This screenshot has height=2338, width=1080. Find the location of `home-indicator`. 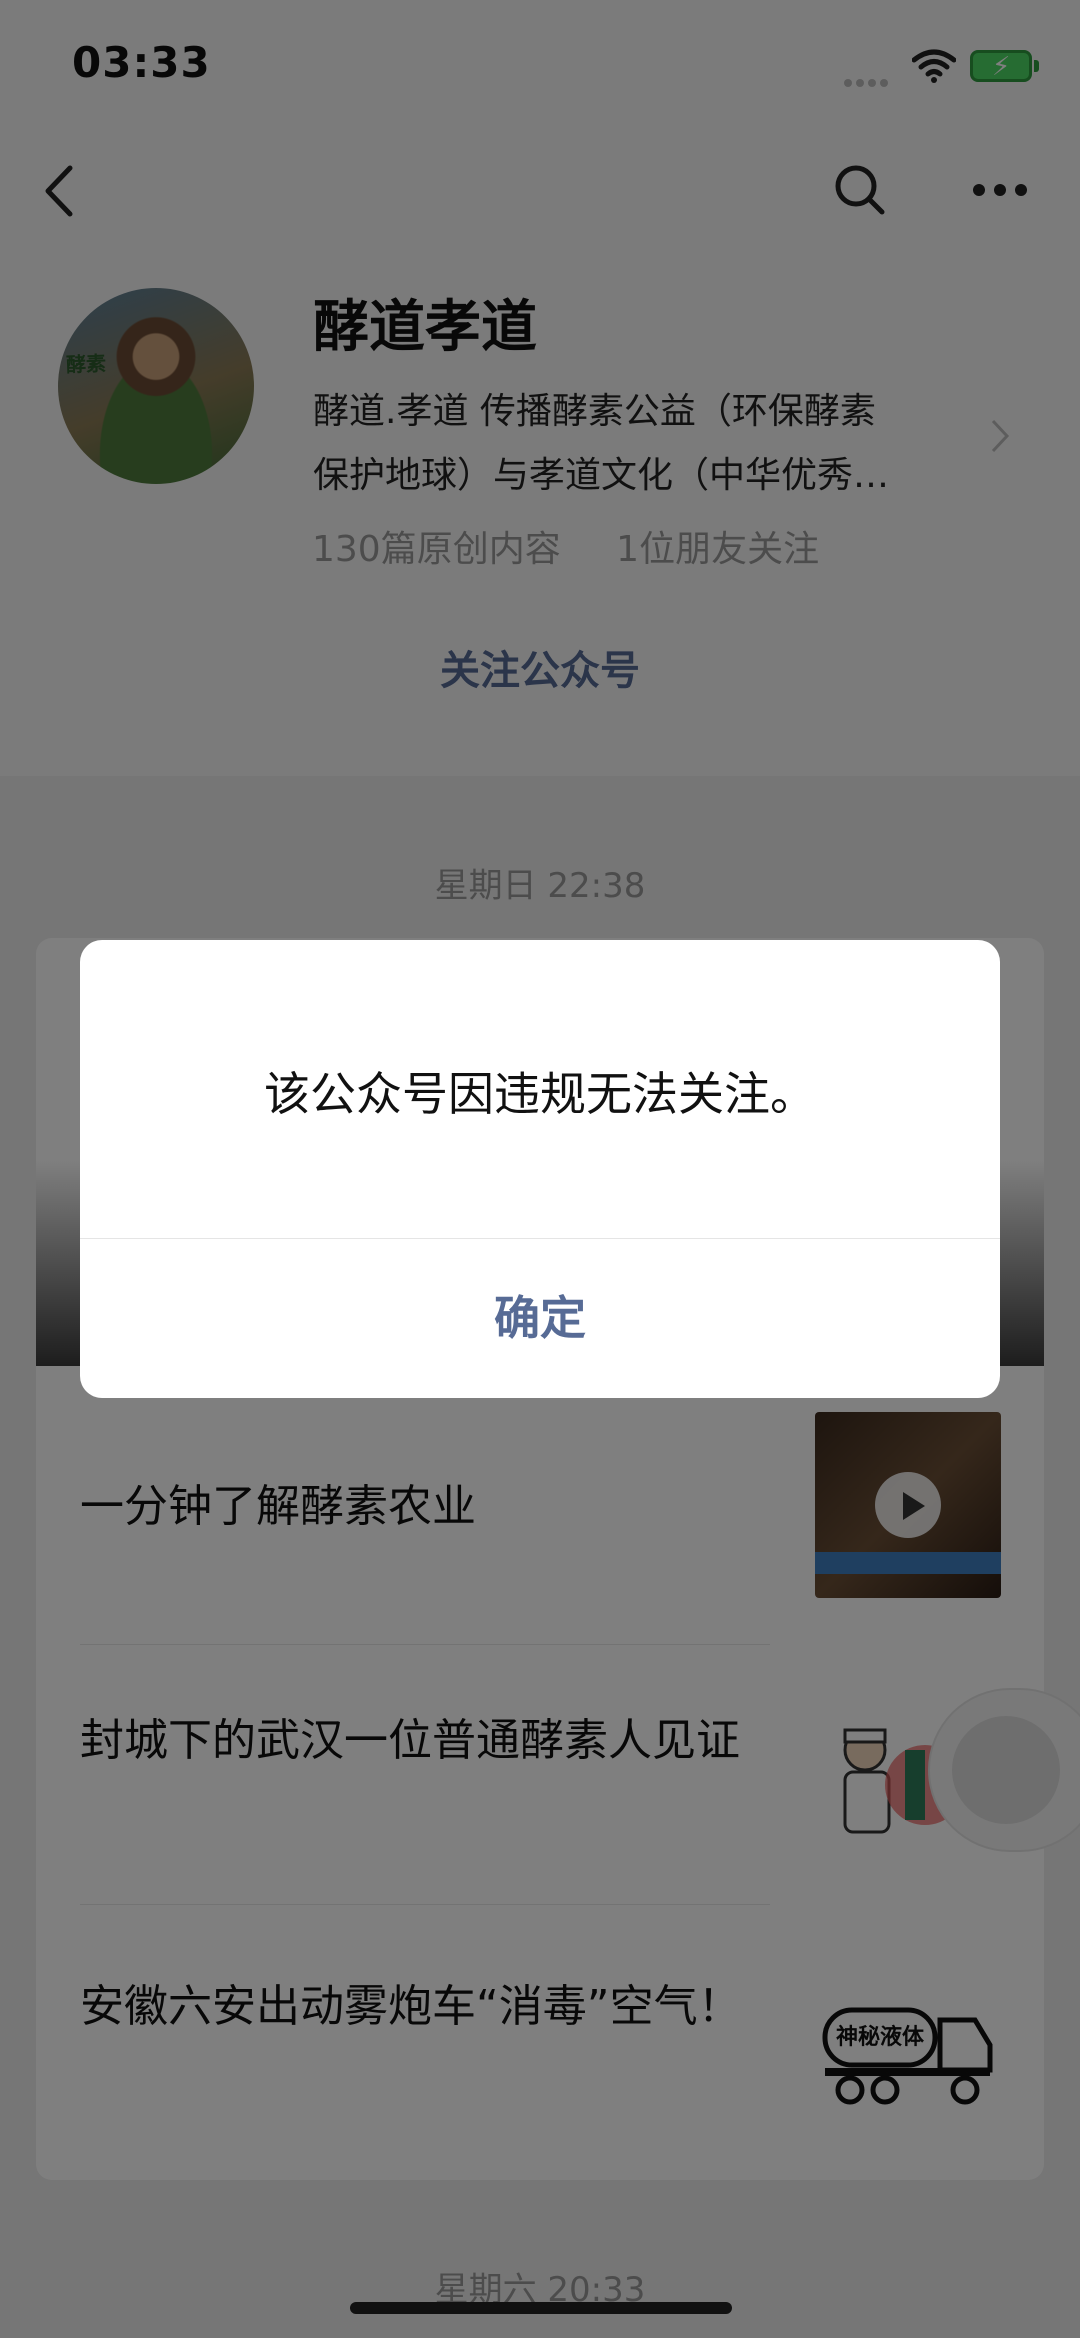

home-indicator is located at coordinates (541, 2308).